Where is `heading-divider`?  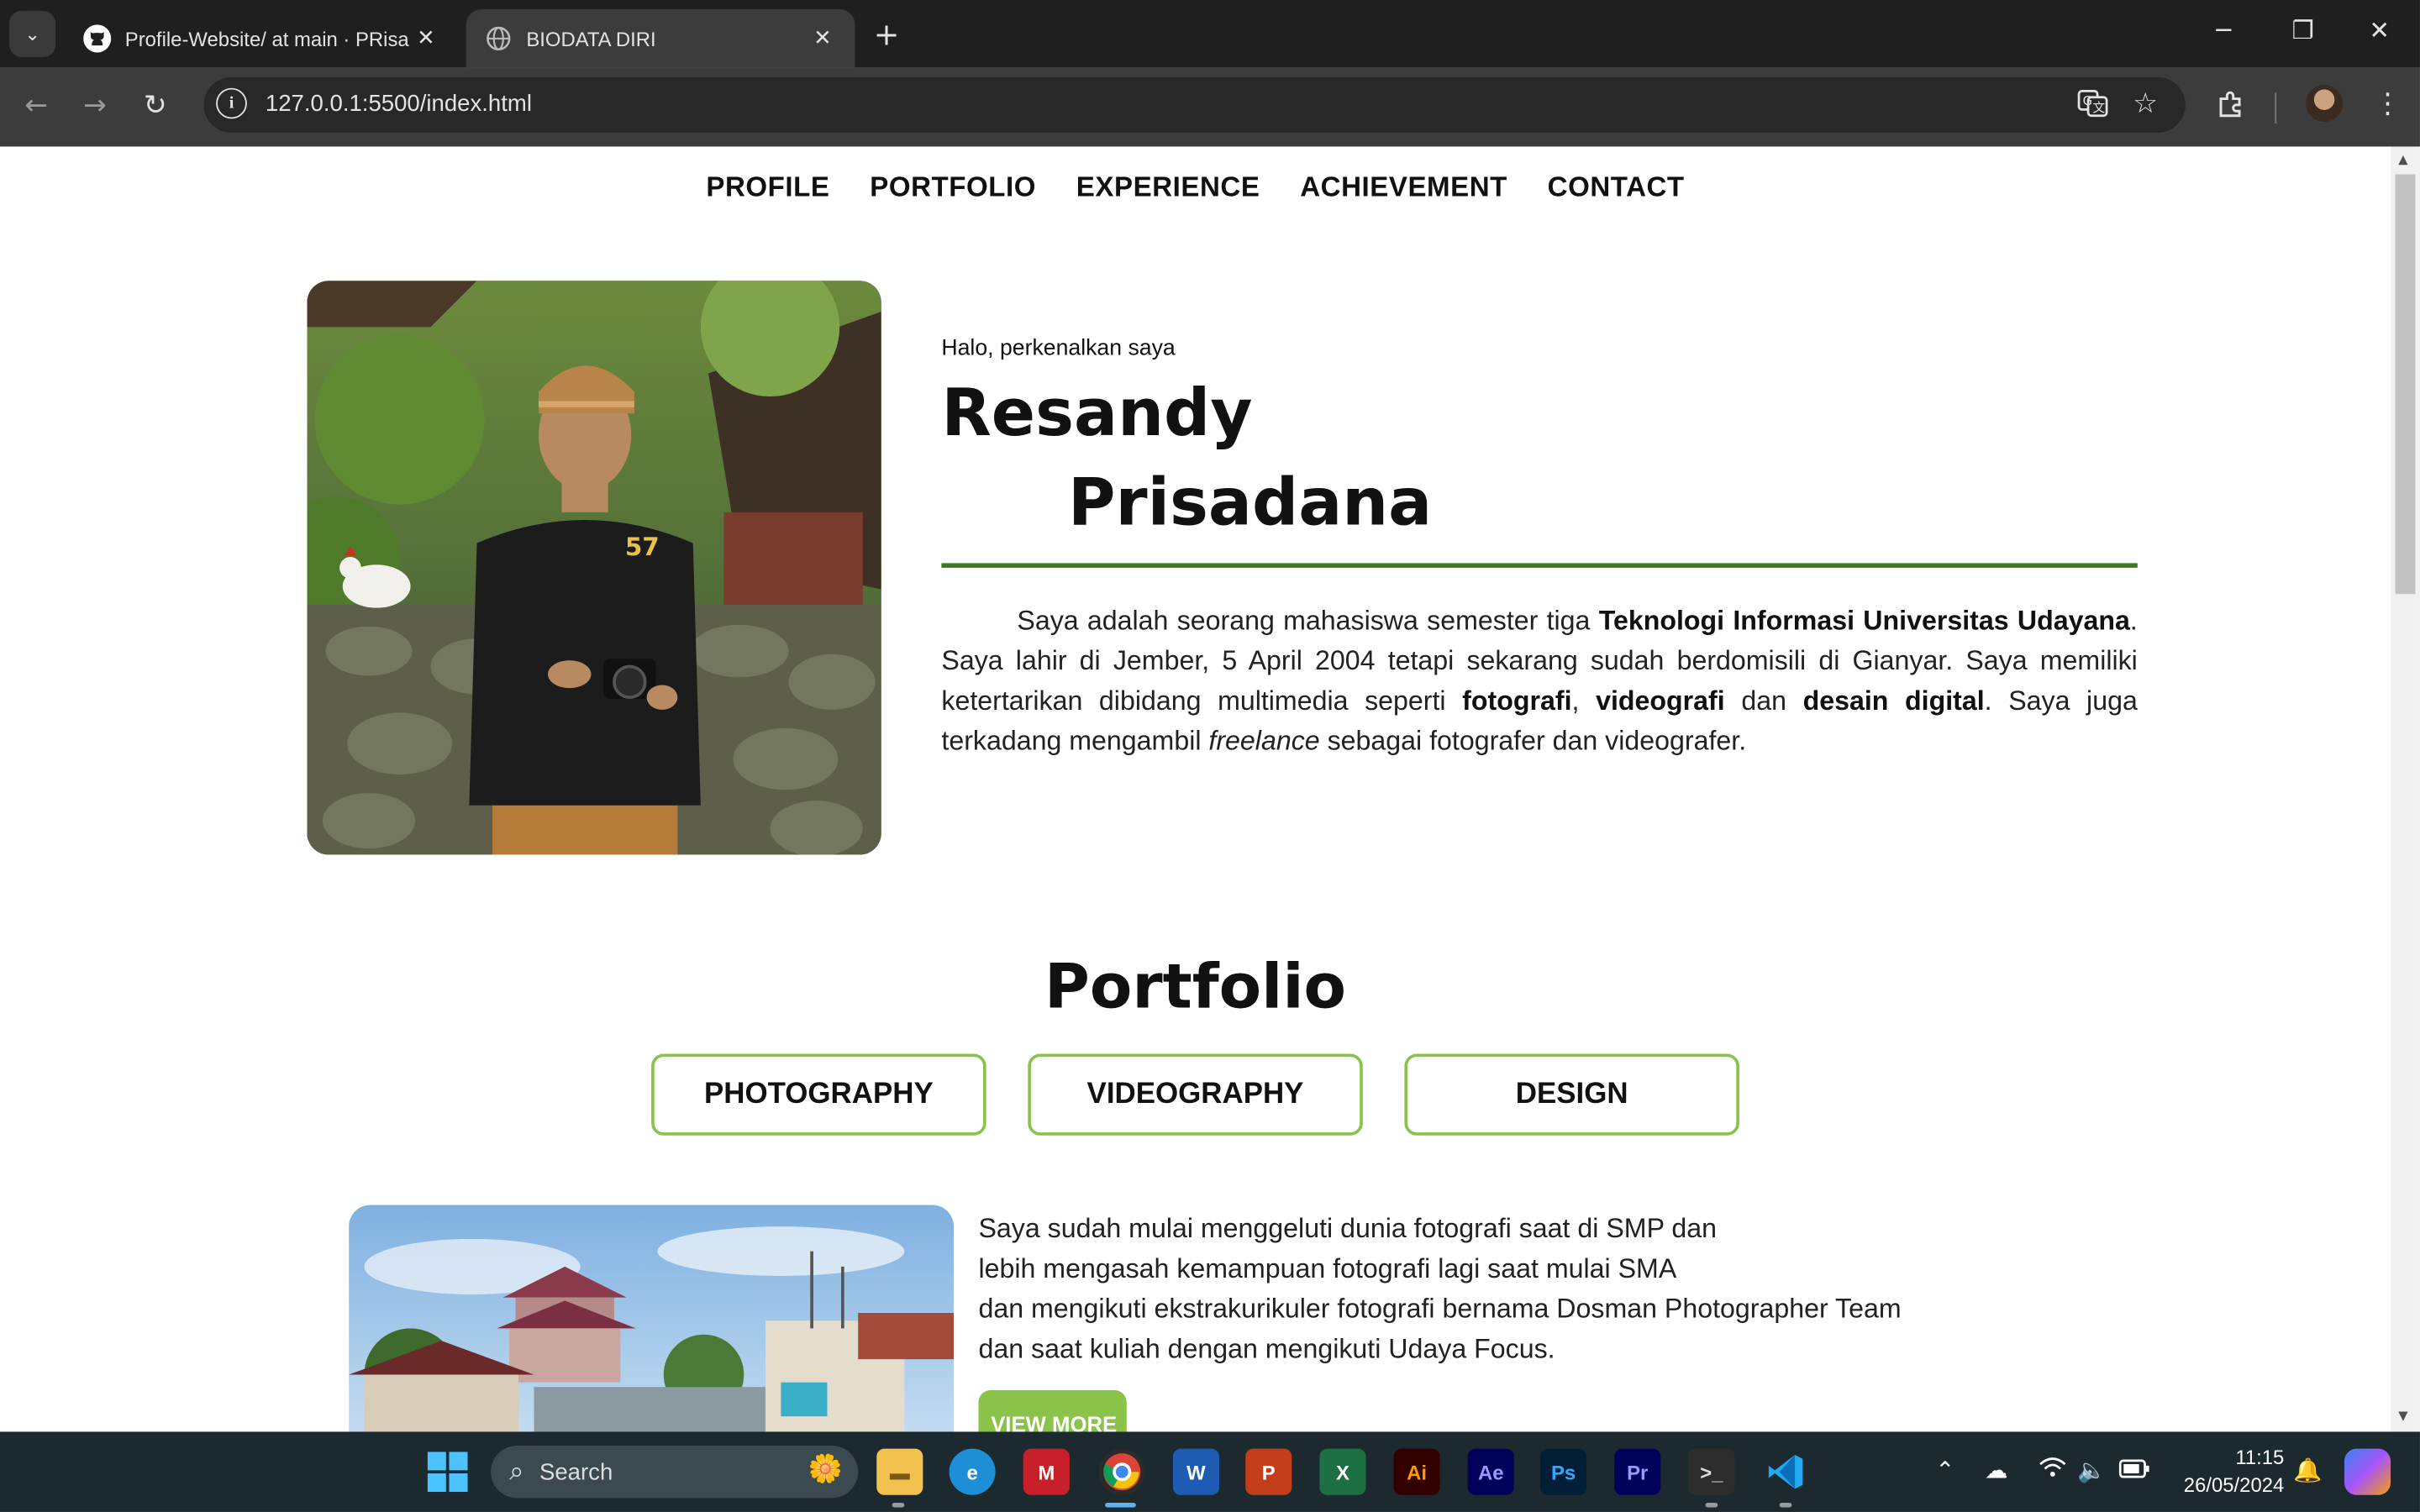 heading-divider is located at coordinates (1539, 565).